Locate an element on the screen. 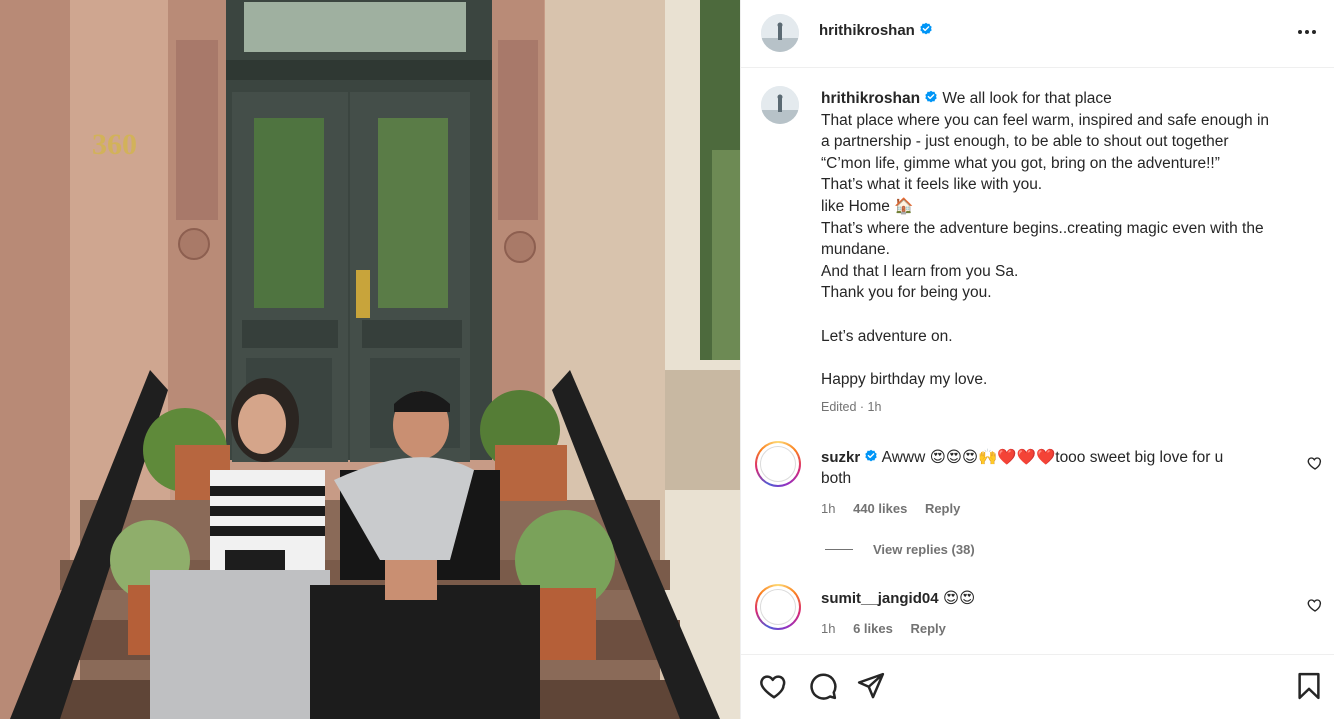  caption-line: mundane. is located at coordinates (855, 250).